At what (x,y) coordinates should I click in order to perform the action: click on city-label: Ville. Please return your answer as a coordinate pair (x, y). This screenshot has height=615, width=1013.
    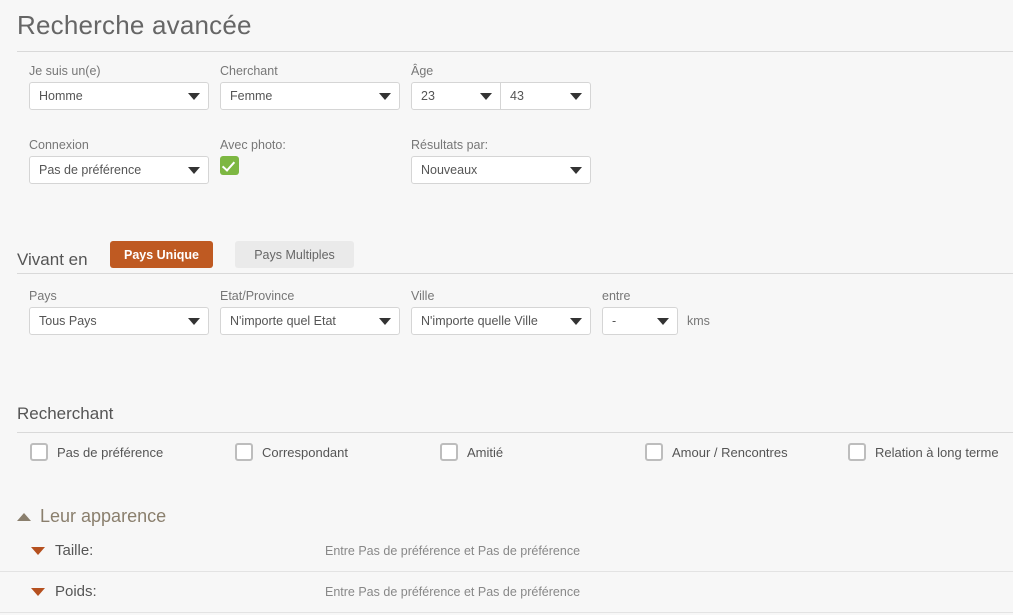
    Looking at the image, I should click on (423, 296).